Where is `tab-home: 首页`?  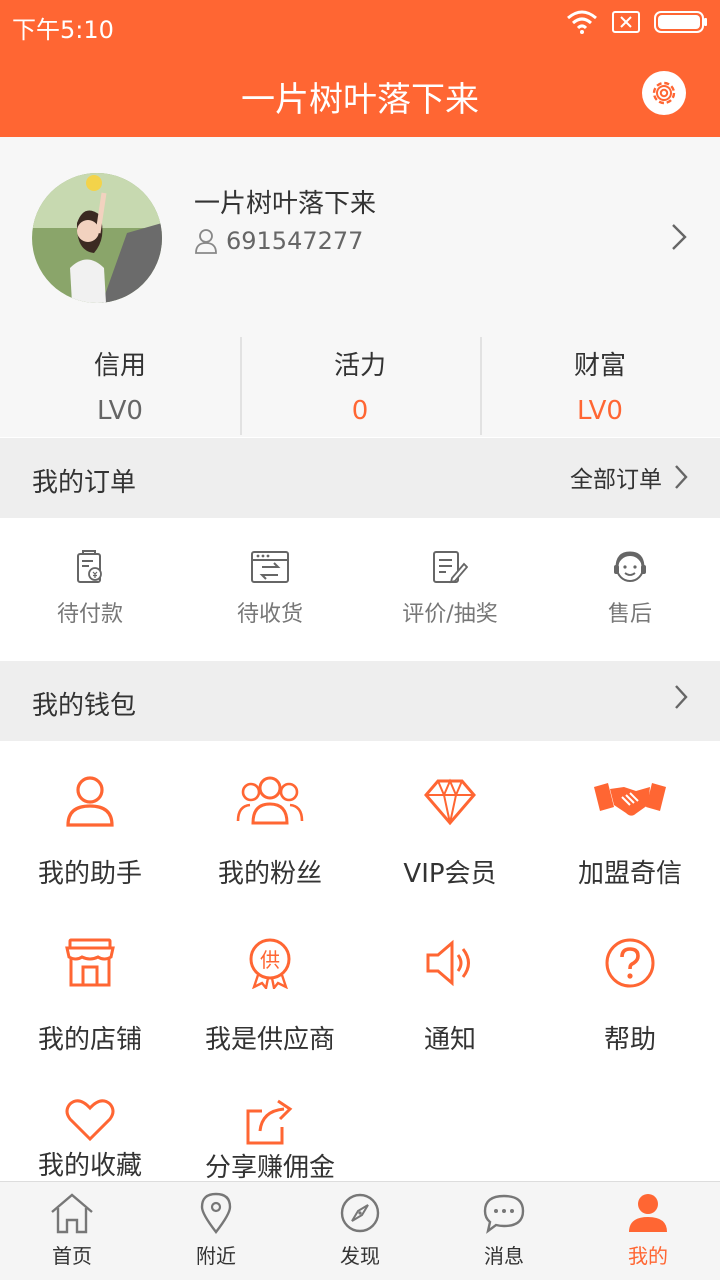 tab-home: 首页 is located at coordinates (72, 1231).